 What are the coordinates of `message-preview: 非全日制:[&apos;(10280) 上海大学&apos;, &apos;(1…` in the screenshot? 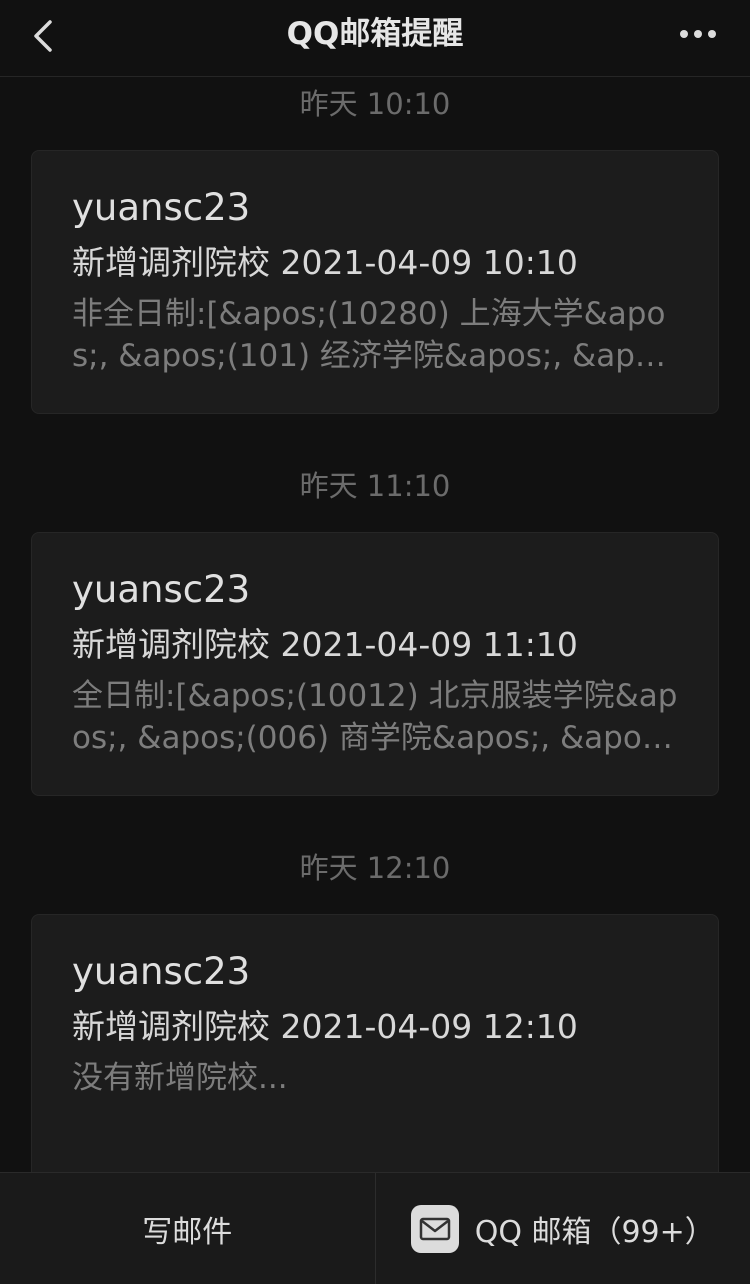 It's located at (369, 335).